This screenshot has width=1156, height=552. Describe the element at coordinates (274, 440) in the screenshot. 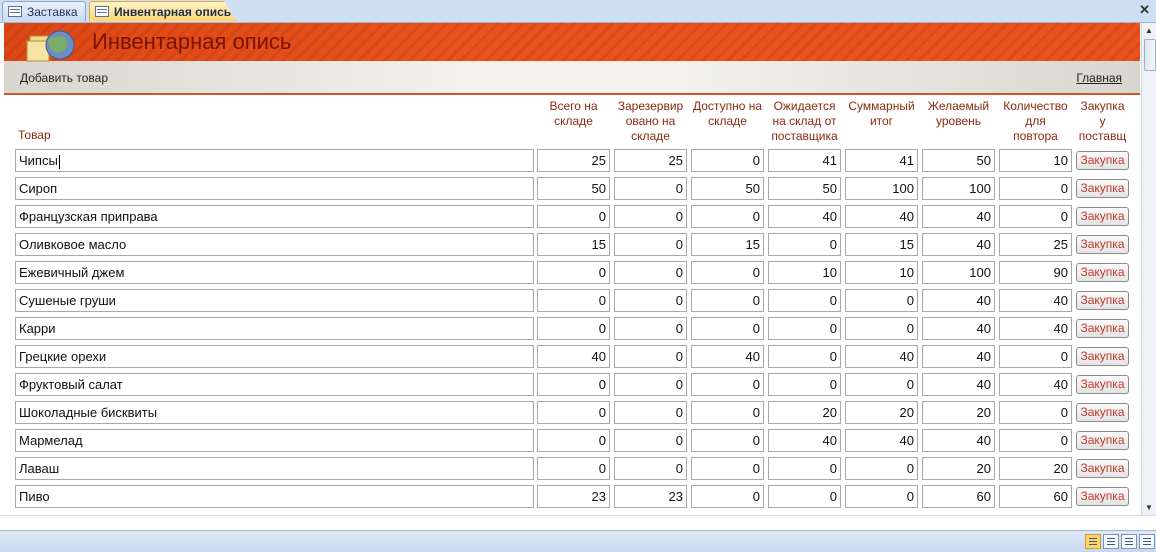

I see `product-name-field: Мармелад` at that location.